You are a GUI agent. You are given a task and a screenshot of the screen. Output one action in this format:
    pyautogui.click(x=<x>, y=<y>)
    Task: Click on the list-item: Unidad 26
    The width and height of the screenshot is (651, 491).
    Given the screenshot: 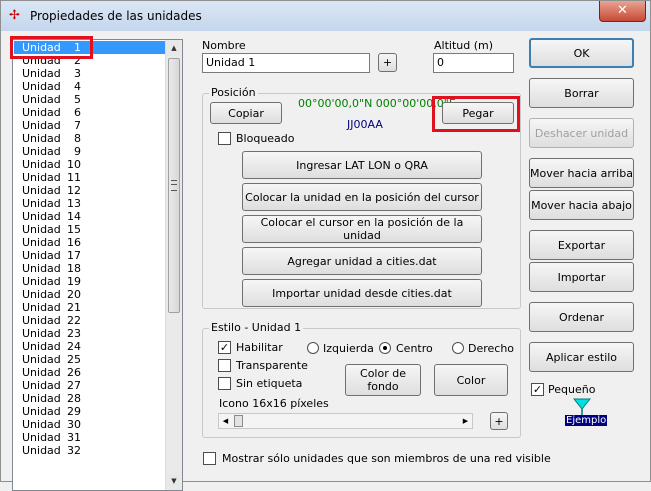 What is the action you would take?
    pyautogui.click(x=90, y=372)
    